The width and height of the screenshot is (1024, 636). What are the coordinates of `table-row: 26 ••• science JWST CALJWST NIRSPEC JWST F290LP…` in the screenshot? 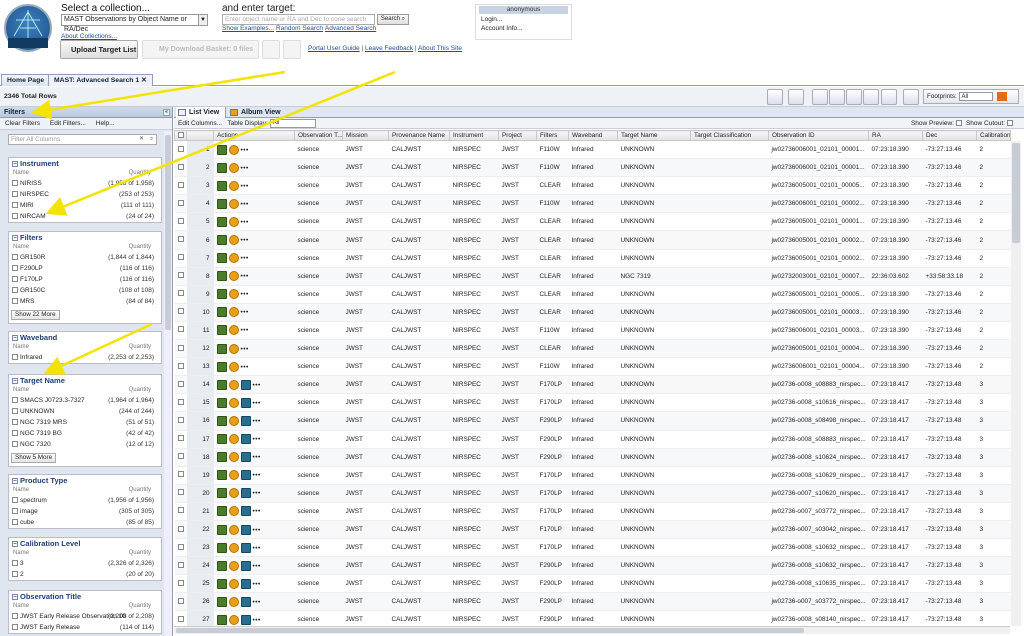 It's located at (592, 602).